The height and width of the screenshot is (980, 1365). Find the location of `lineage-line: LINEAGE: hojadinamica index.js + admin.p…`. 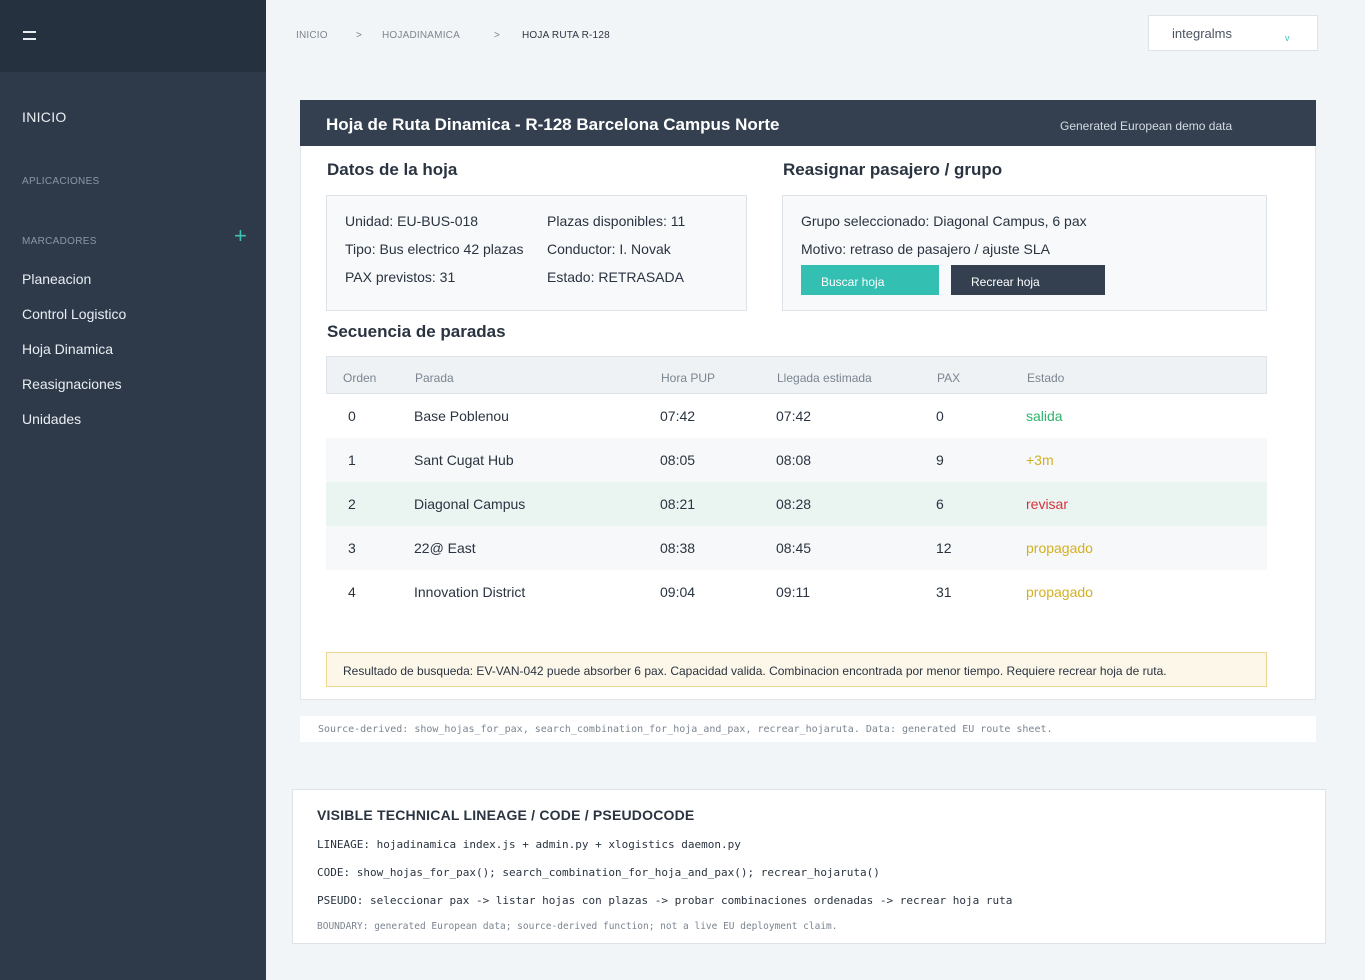

lineage-line: LINEAGE: hojadinamica index.js + admin.p… is located at coordinates (529, 844).